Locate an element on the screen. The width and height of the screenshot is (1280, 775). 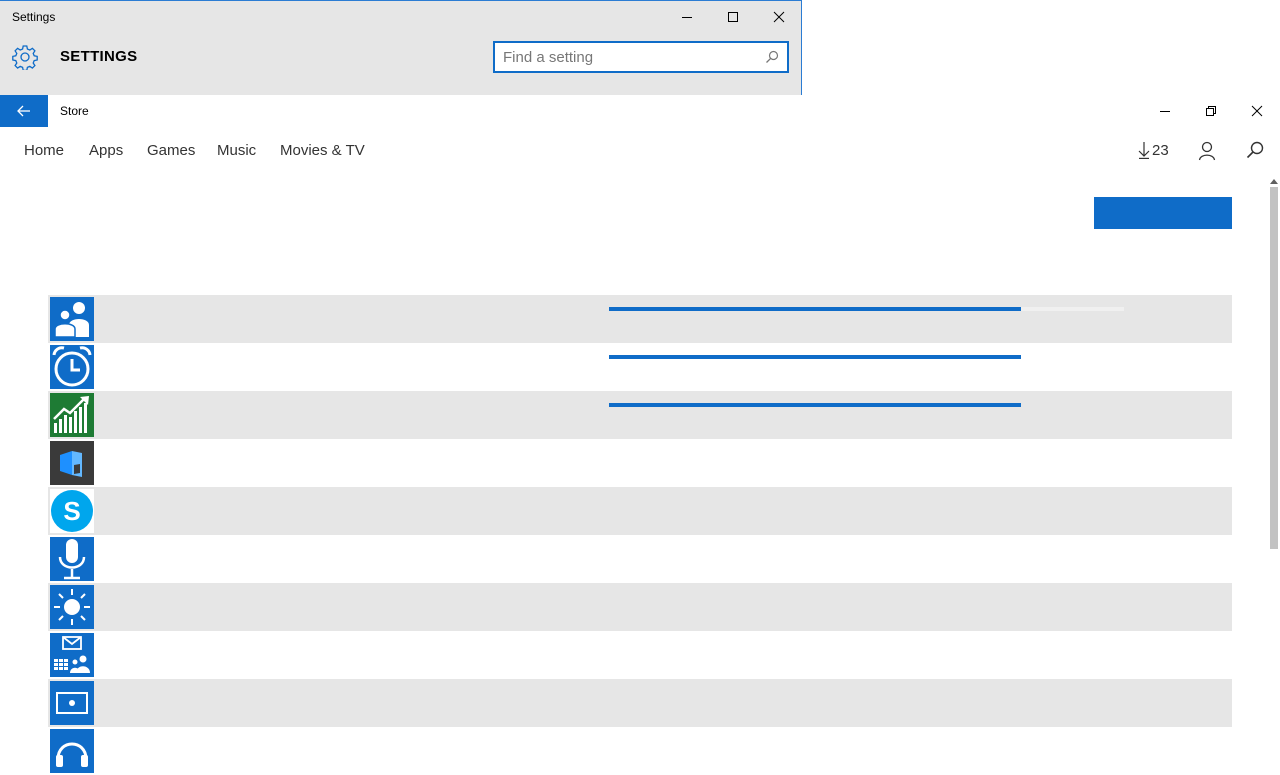
settings-window-title: Settings is located at coordinates (34, 17).